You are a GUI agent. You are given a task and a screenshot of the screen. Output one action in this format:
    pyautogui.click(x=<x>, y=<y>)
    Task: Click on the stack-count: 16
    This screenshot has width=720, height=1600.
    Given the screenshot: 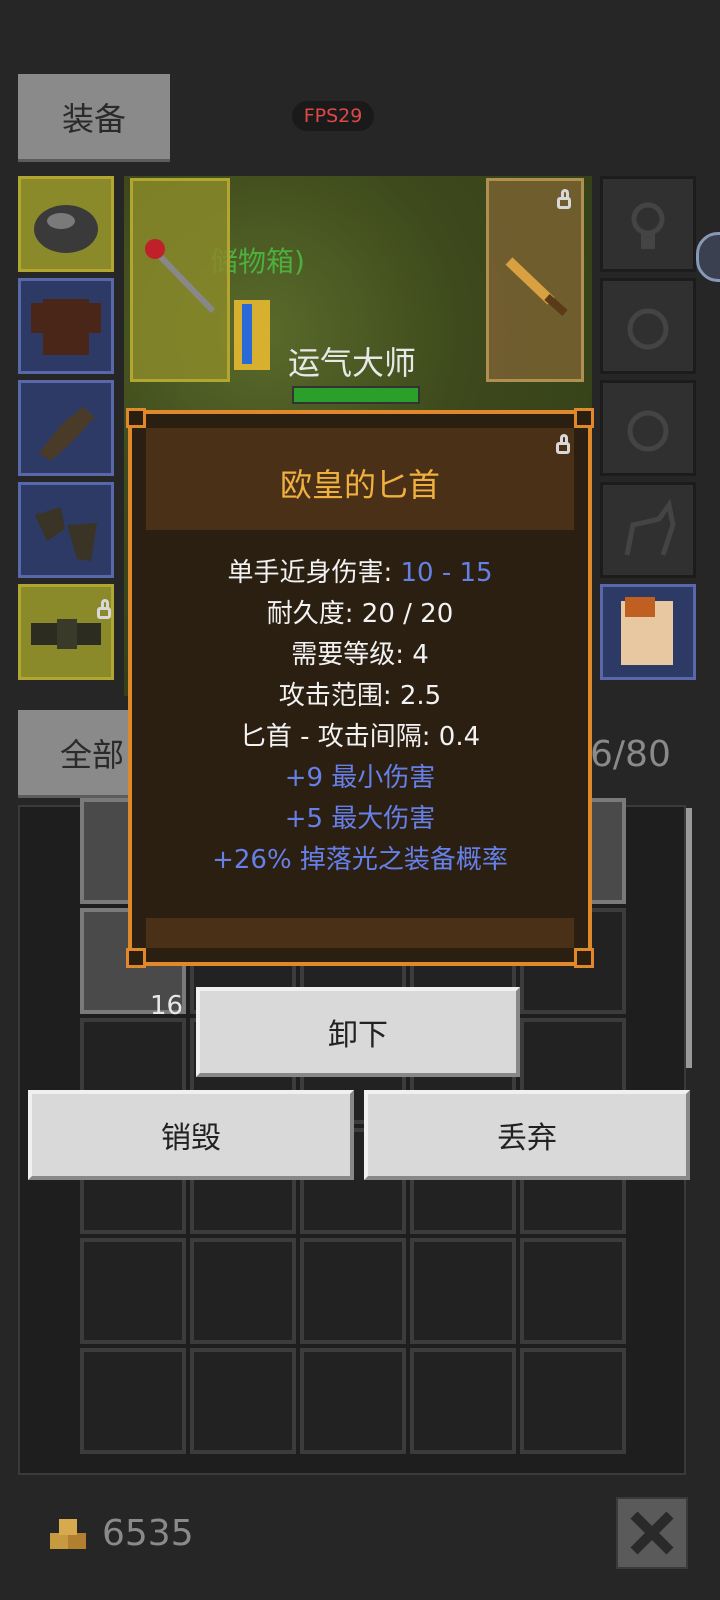 What is the action you would take?
    pyautogui.click(x=167, y=1006)
    